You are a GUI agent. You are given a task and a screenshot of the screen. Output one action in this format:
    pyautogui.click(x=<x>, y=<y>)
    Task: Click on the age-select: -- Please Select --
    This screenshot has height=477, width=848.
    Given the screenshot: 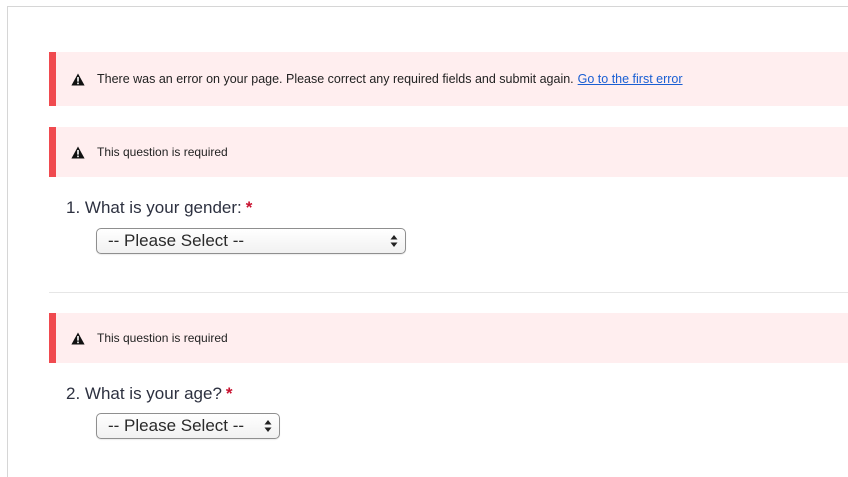 What is the action you would take?
    pyautogui.click(x=188, y=426)
    